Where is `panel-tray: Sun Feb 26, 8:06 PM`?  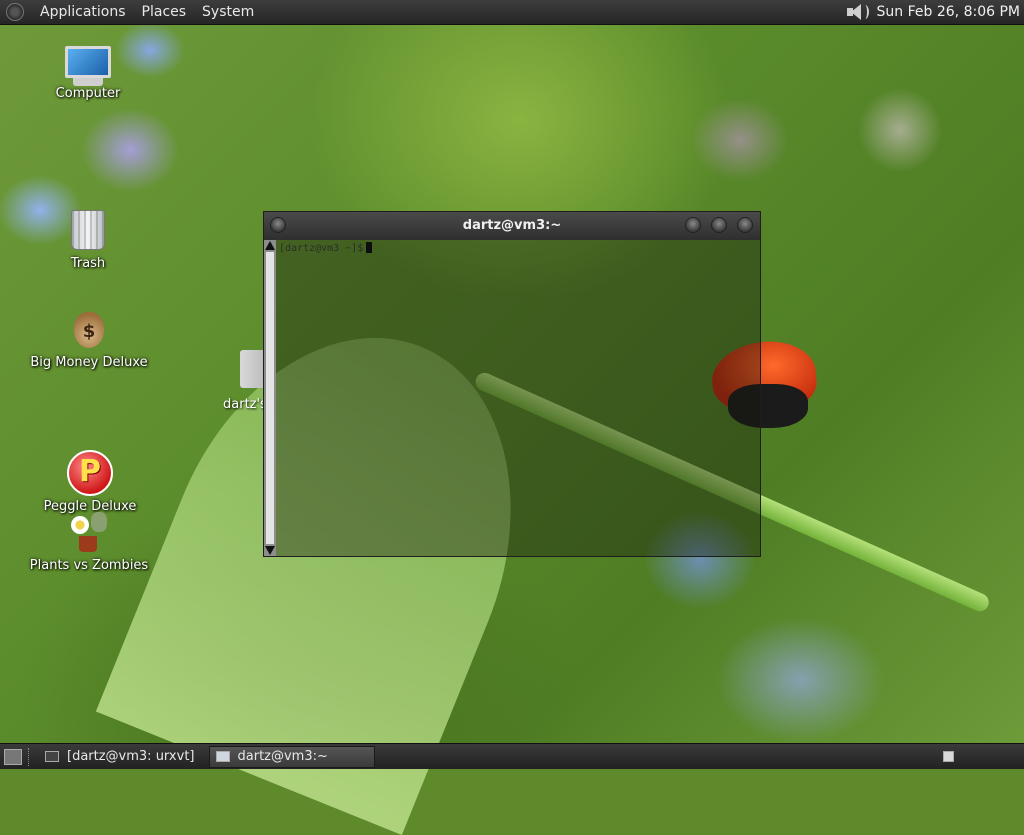 panel-tray: Sun Feb 26, 8:06 PM is located at coordinates (934, 12).